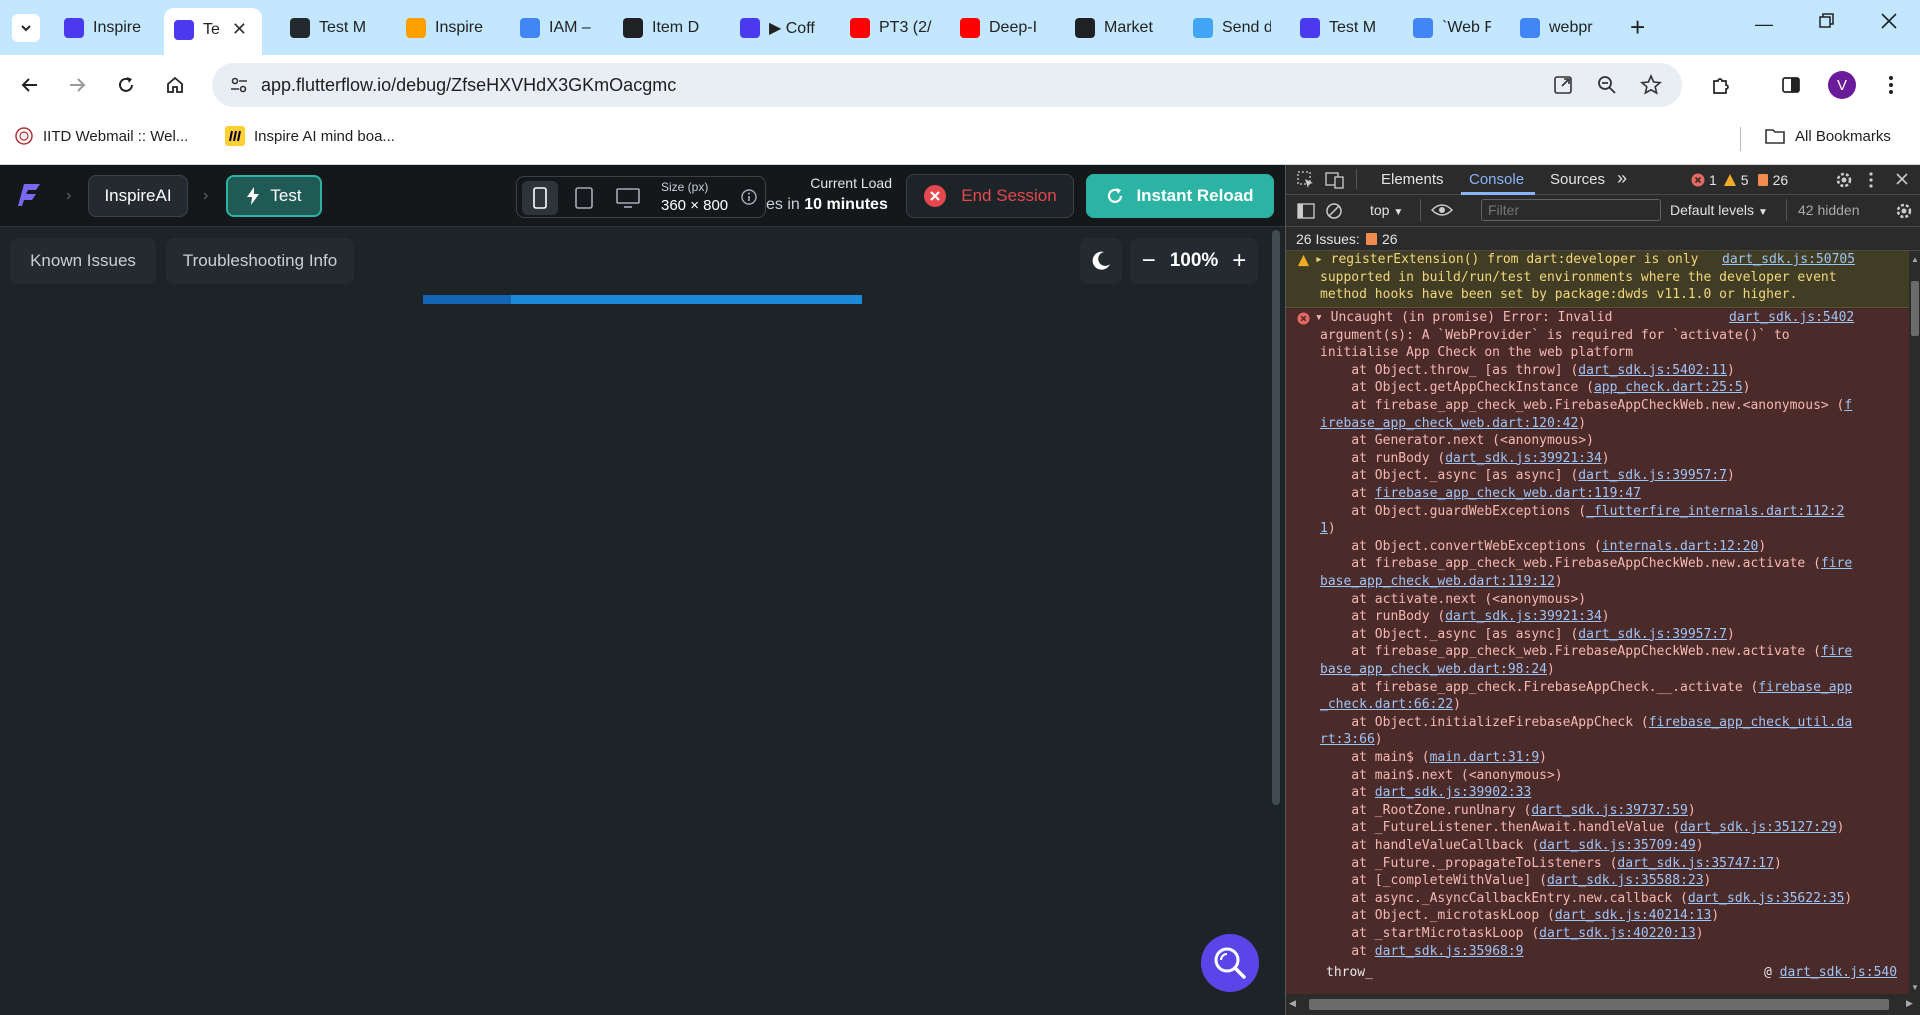 This screenshot has height=1015, width=1920. What do you see at coordinates (1805, 687) in the screenshot?
I see `stack-frame-link: firebase_app` at bounding box center [1805, 687].